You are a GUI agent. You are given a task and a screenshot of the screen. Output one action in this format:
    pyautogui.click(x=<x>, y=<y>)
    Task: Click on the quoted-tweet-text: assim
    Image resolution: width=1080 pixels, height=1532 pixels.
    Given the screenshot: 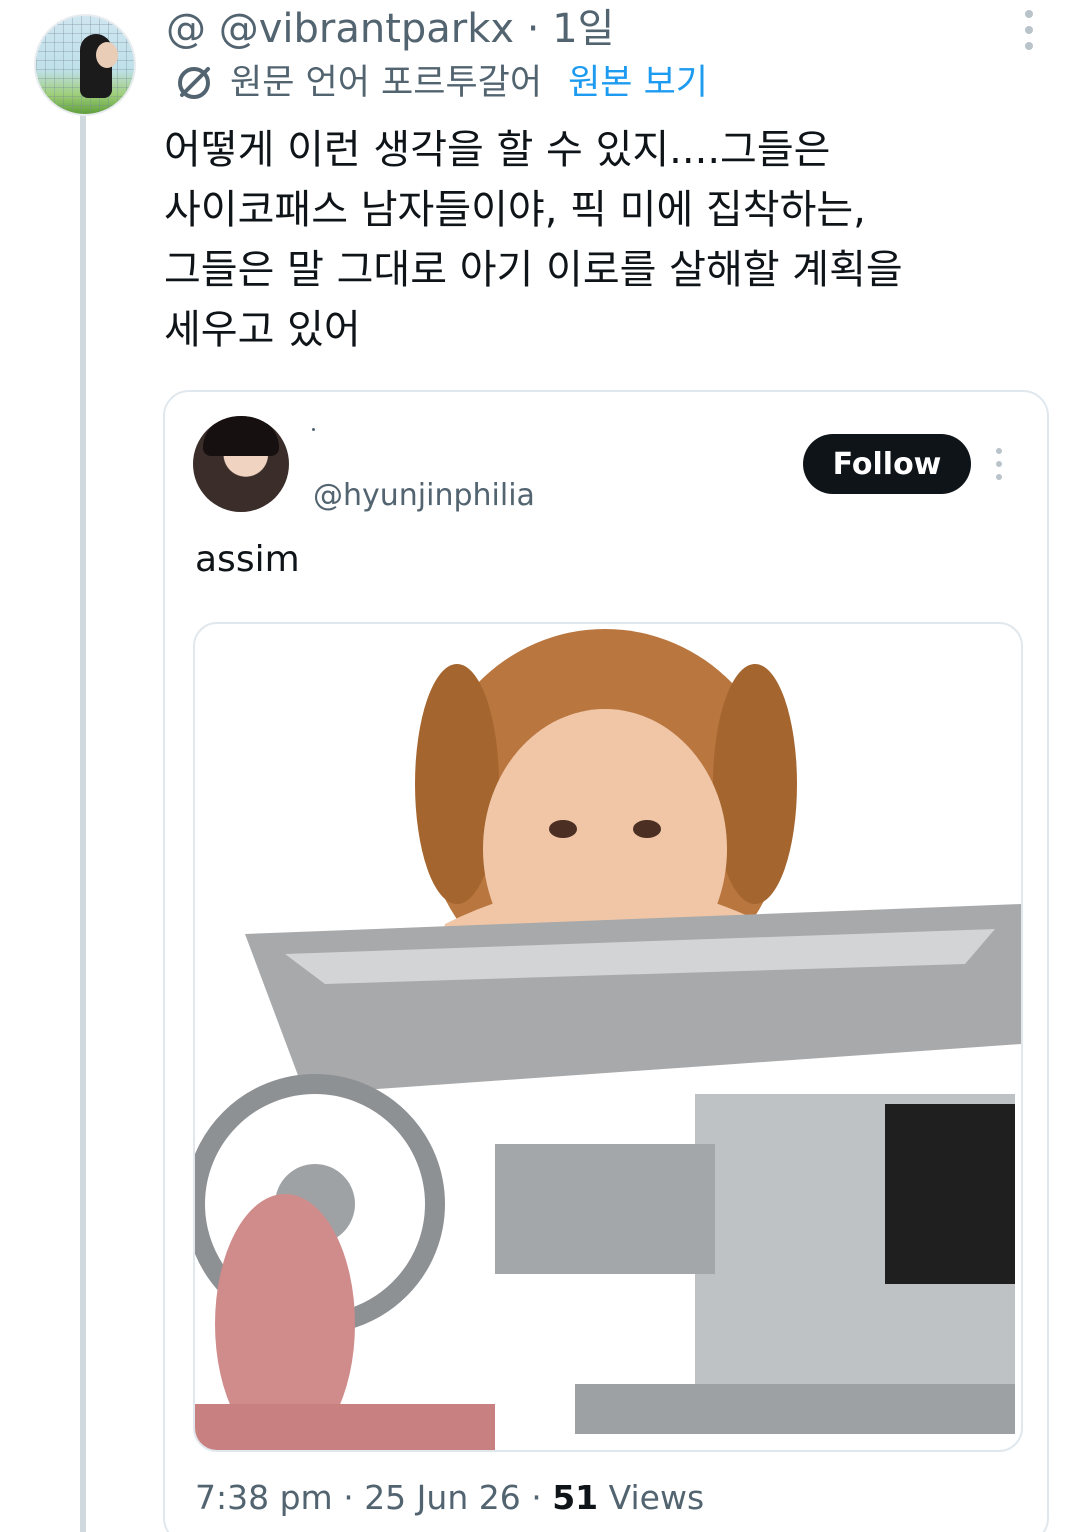 What is the action you would take?
    pyautogui.click(x=247, y=559)
    